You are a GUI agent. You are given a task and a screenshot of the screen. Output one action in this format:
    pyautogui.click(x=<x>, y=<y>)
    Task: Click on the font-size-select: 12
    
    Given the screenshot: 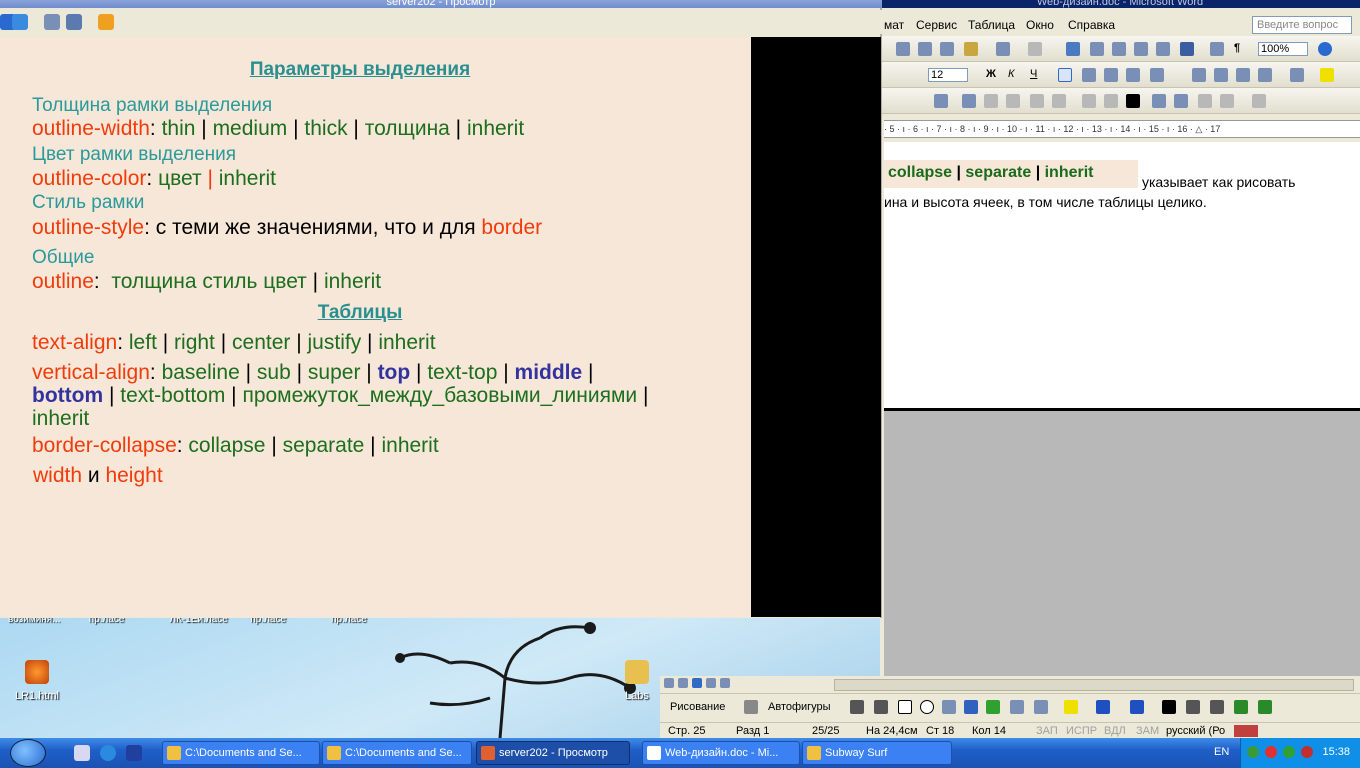 What is the action you would take?
    pyautogui.click(x=948, y=75)
    